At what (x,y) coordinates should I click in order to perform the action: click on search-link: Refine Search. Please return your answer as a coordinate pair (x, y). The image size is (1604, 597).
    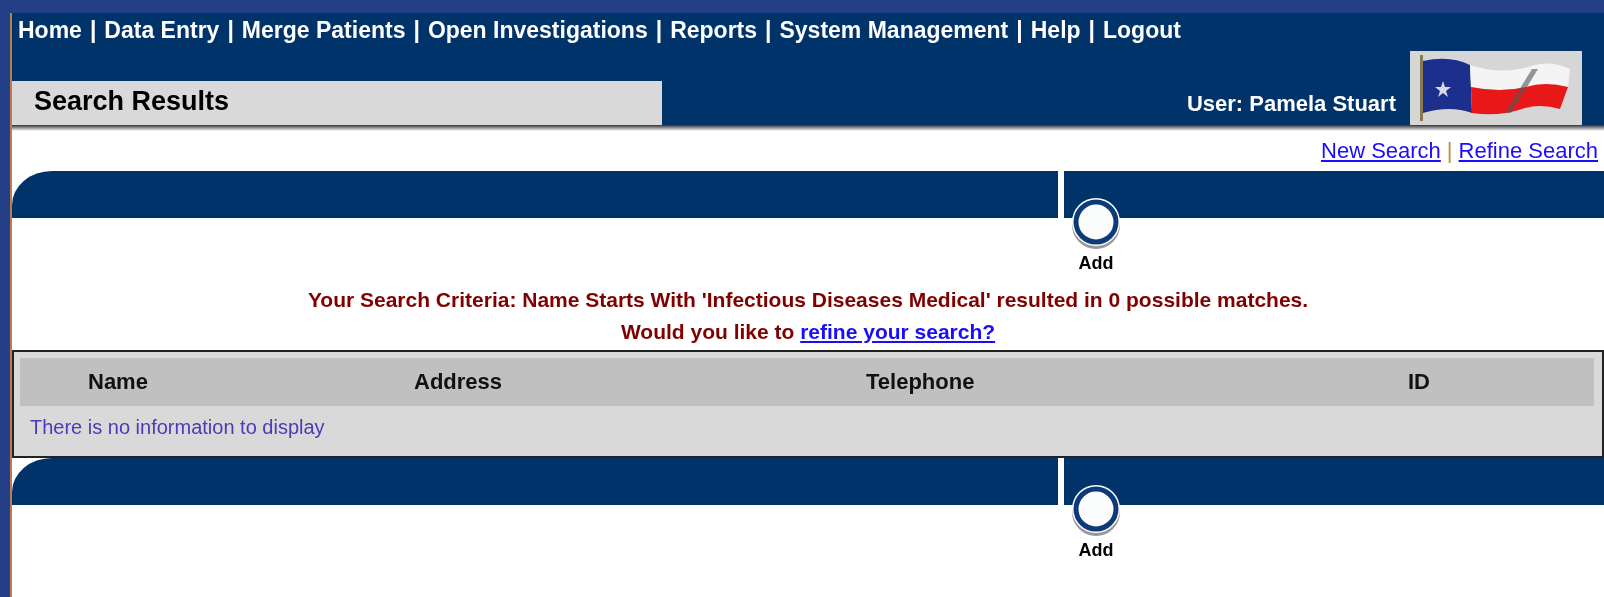
    Looking at the image, I should click on (1528, 151).